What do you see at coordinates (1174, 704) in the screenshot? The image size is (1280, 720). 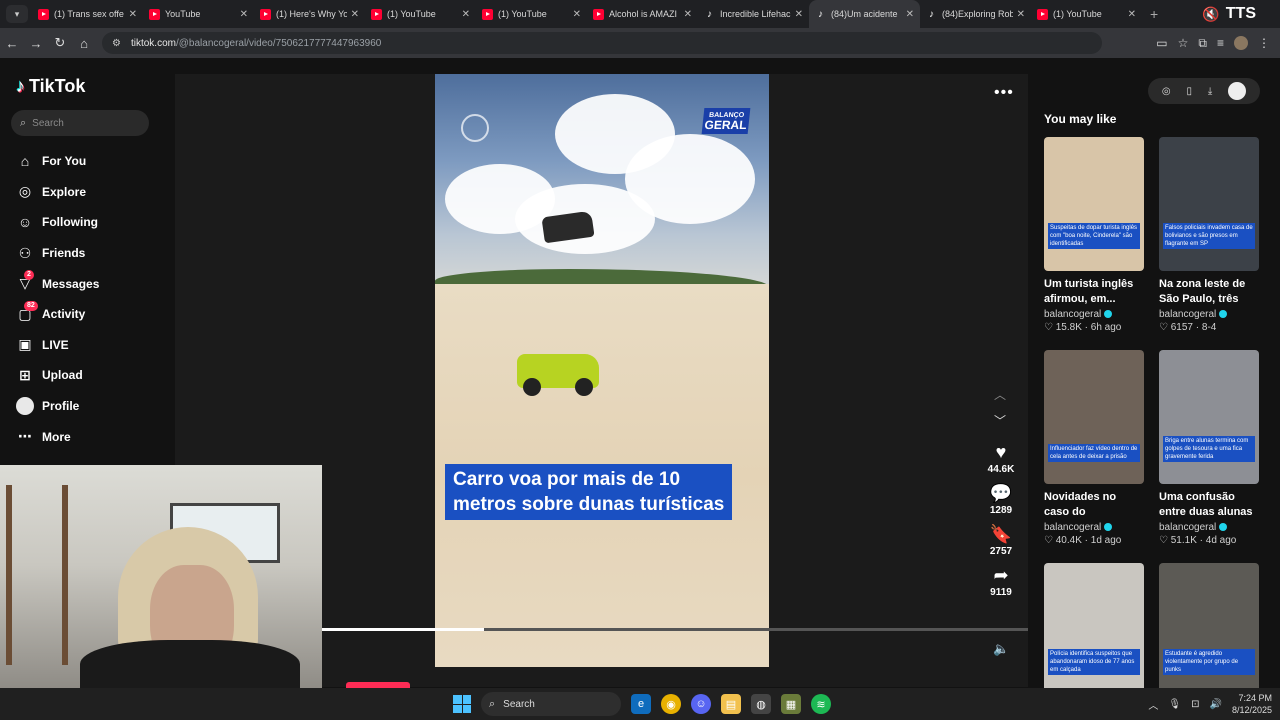 I see `microphone-icon: 🎙` at bounding box center [1174, 704].